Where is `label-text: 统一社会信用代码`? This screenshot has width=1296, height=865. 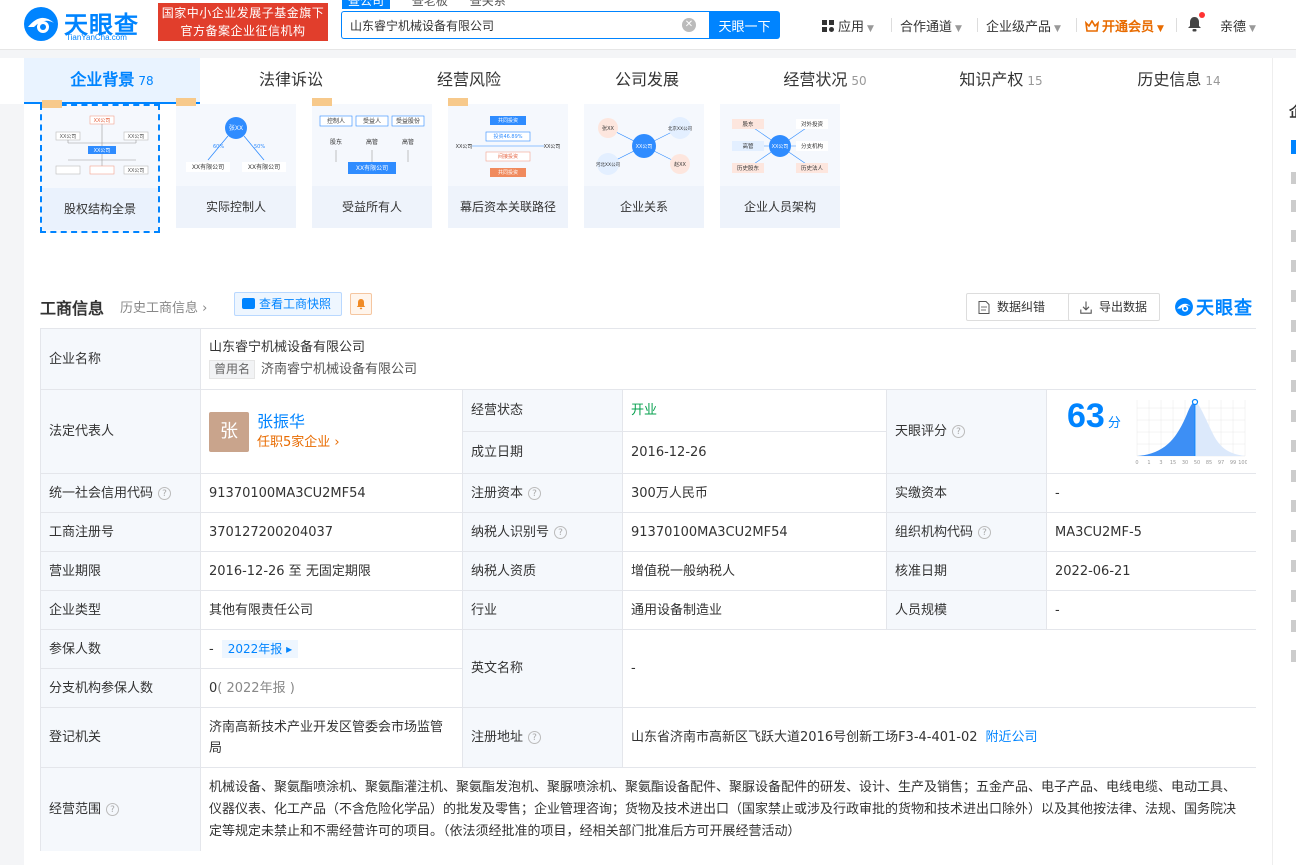 label-text: 统一社会信用代码 is located at coordinates (101, 493).